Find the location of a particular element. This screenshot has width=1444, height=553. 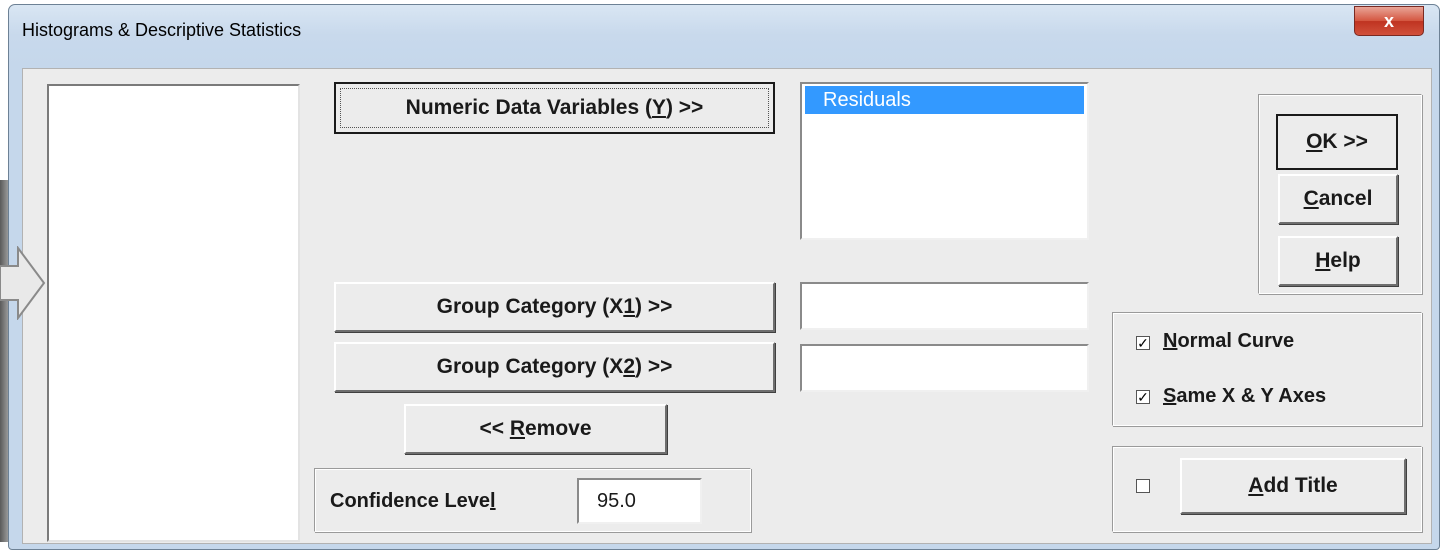

group-x2-label: Group Category (X2) >> is located at coordinates (554, 366).